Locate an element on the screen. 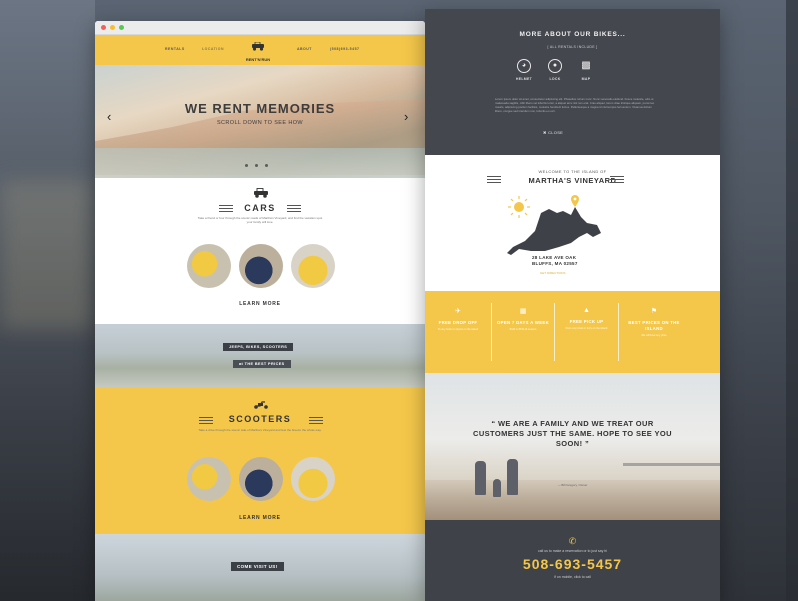 Image resolution: width=798 pixels, height=601 pixels. nav-item-about: ABOUT is located at coordinates (304, 49).